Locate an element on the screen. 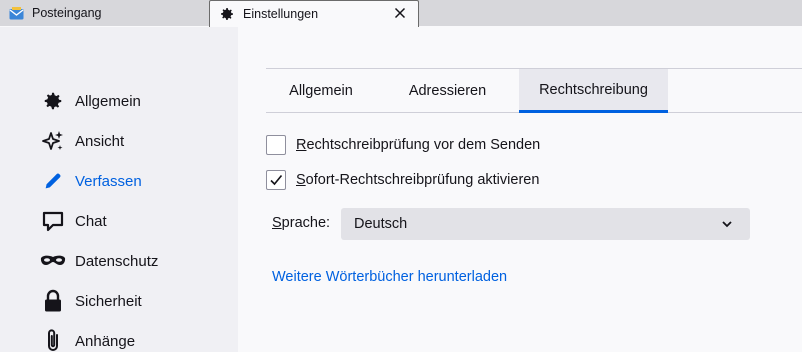 The image size is (802, 352). sidebar-item-allgemein: Allgemein is located at coordinates (90, 101).